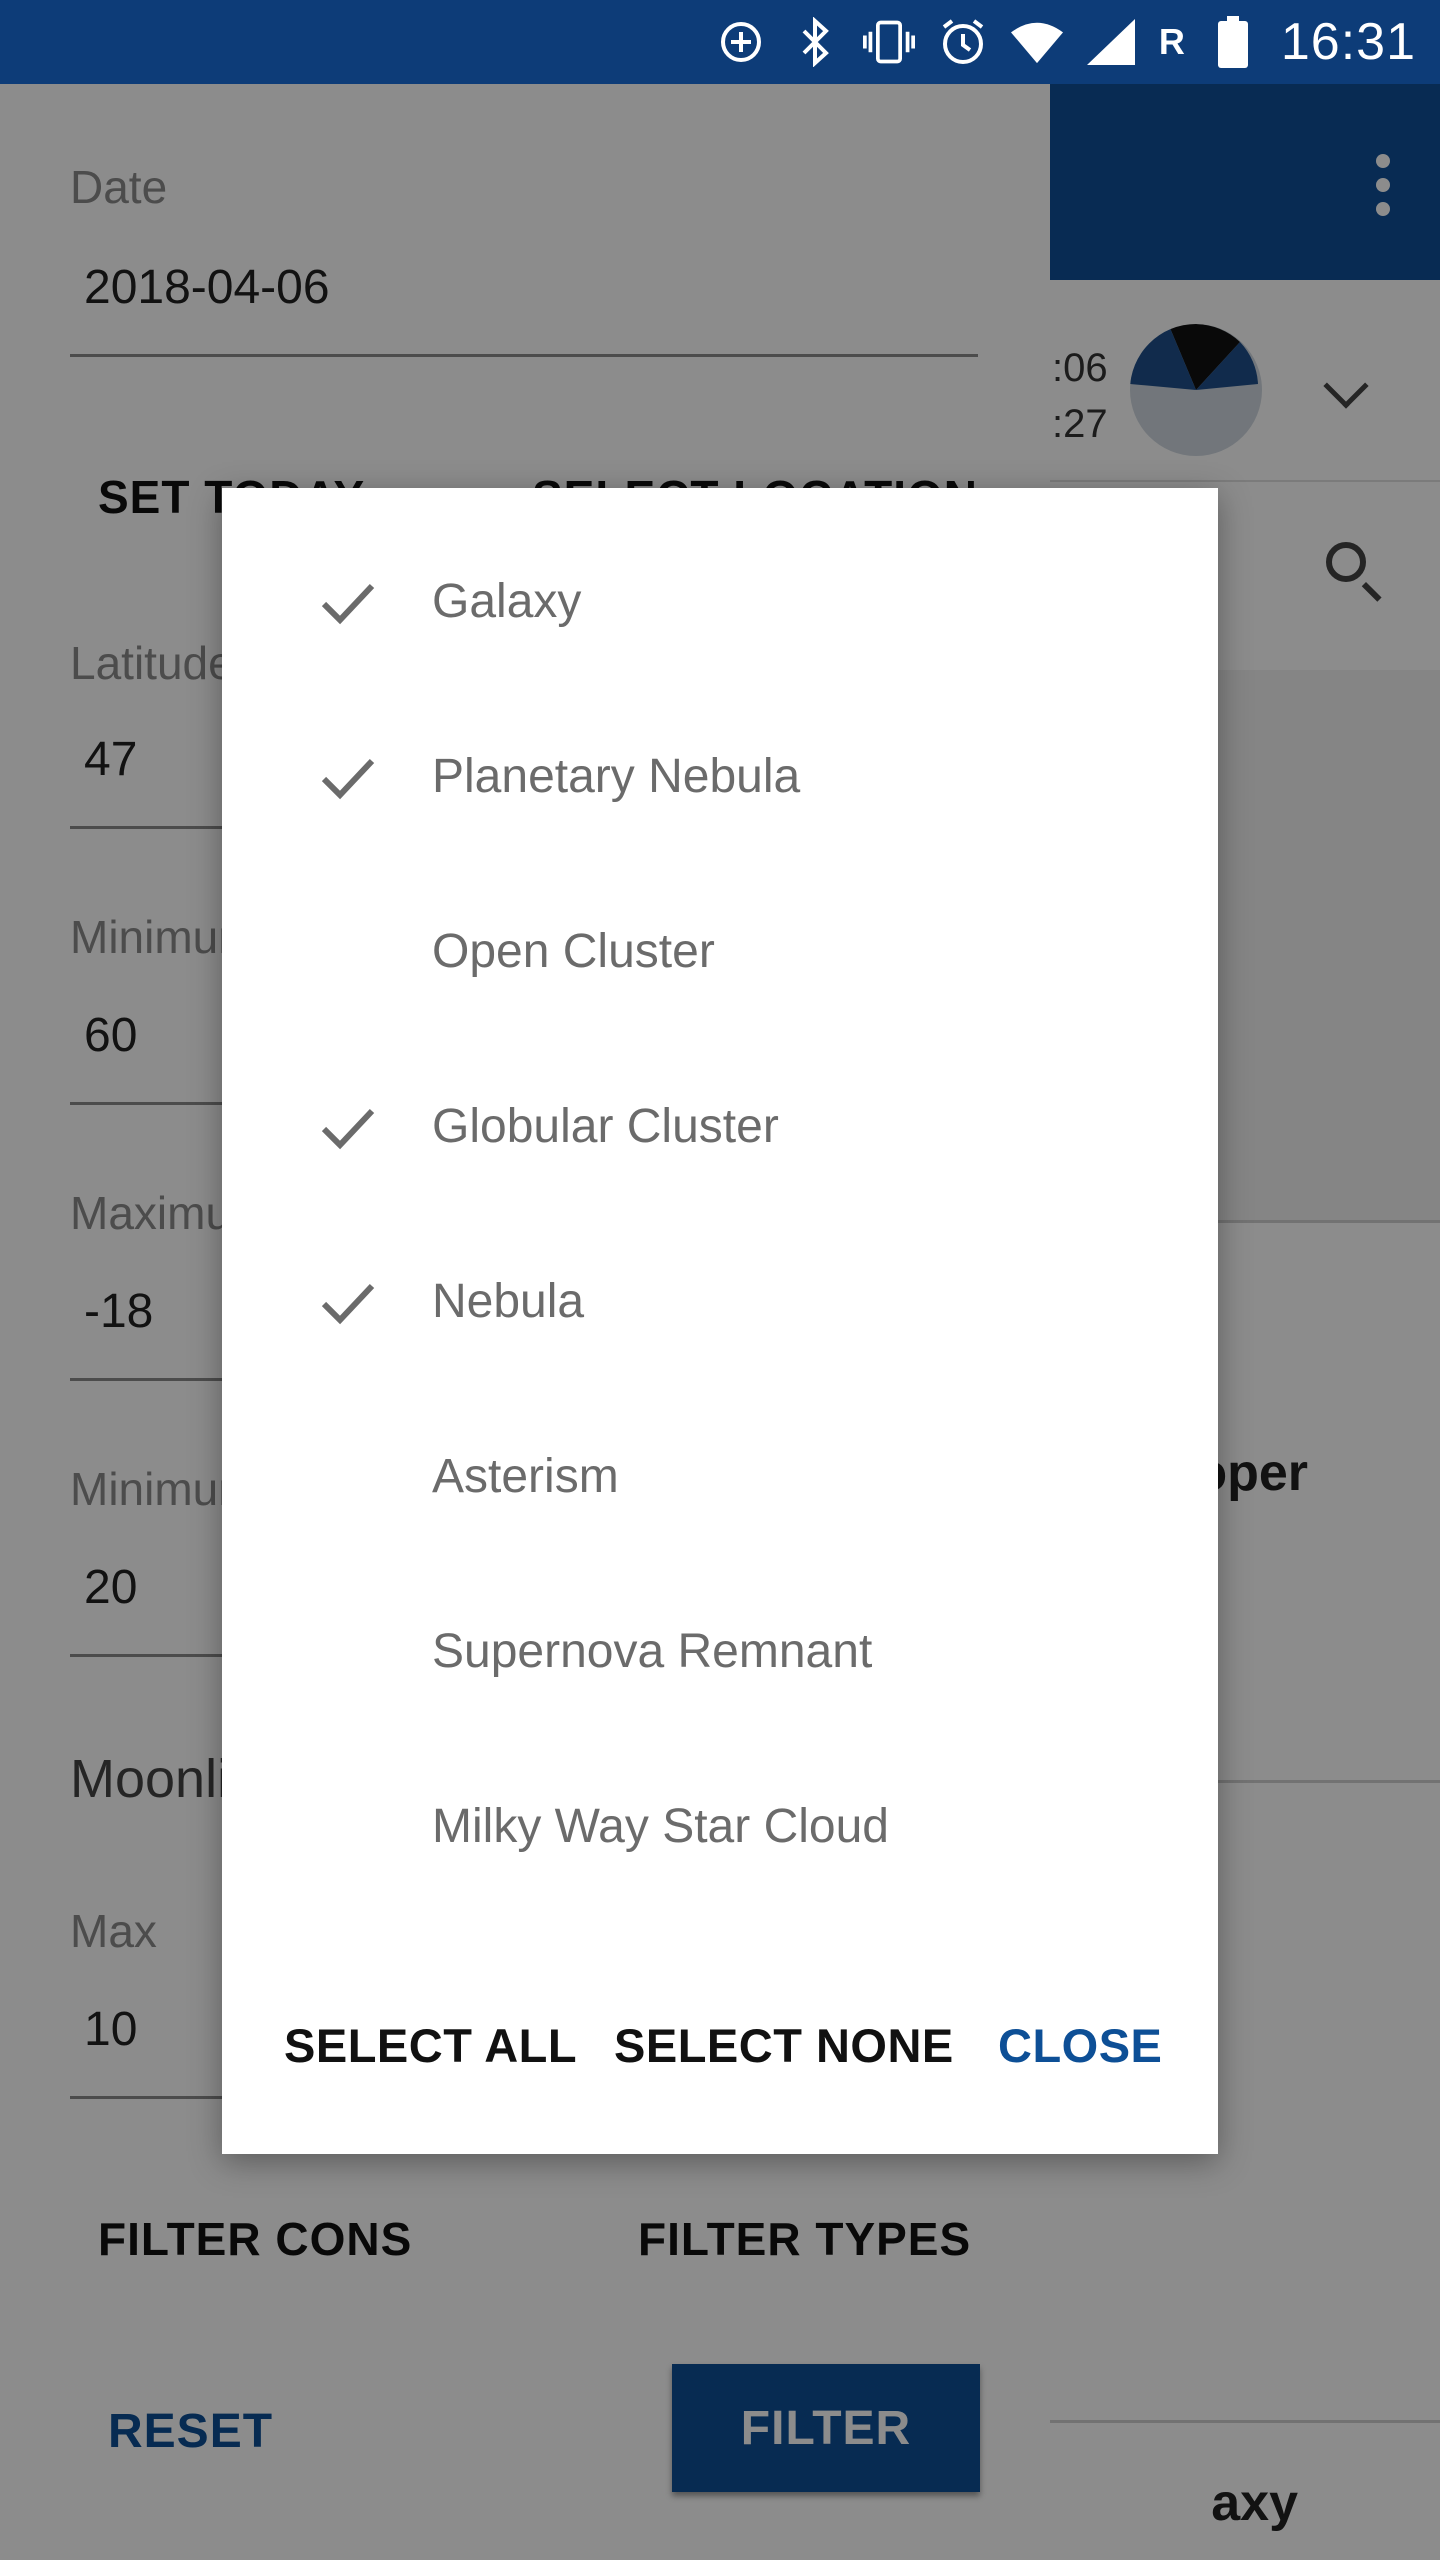  What do you see at coordinates (660, 1826) in the screenshot?
I see `type-option-label: Milky Way Star Cloud` at bounding box center [660, 1826].